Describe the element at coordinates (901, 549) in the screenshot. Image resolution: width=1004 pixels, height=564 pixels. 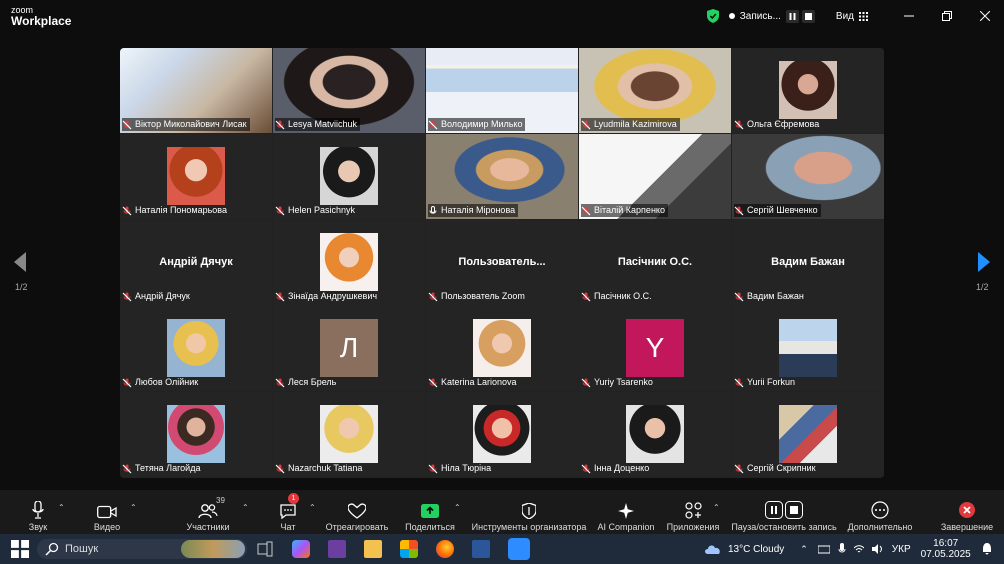
I see `language-indicator: УКР` at that location.